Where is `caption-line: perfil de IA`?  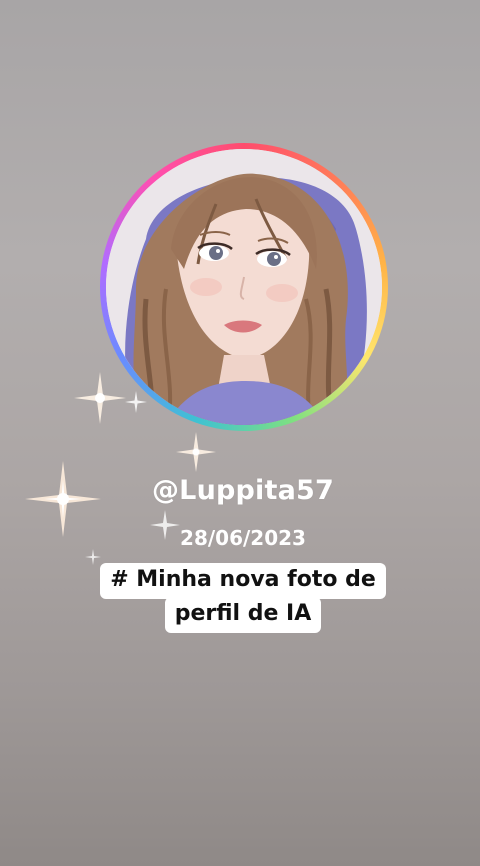
caption-line: perfil de IA is located at coordinates (243, 615).